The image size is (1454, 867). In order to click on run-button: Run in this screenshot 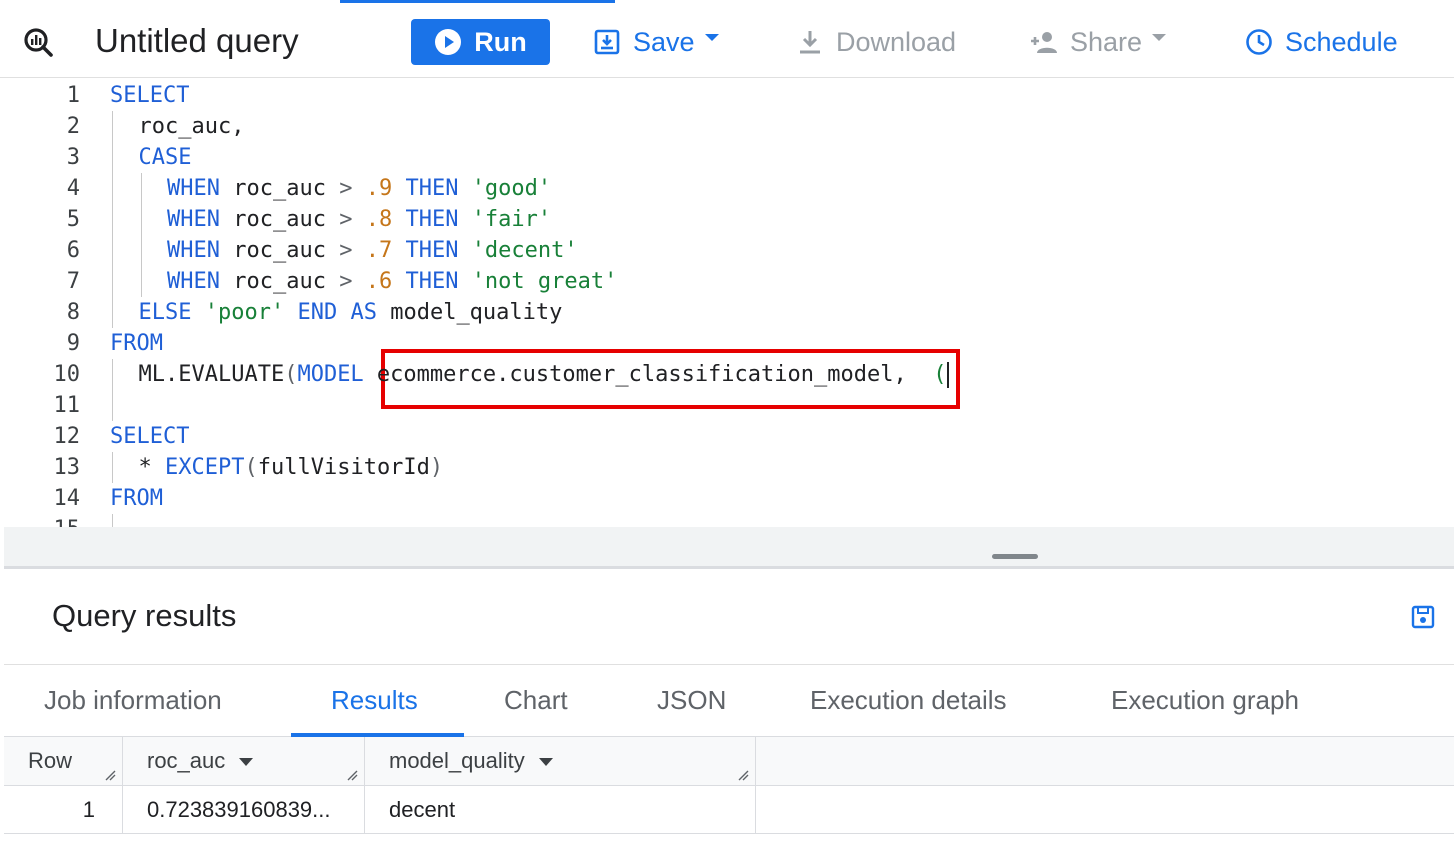, I will do `click(480, 42)`.